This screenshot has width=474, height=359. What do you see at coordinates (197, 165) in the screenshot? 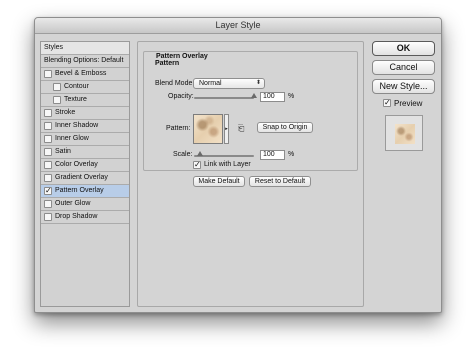
I see `link-with-layer-checkbox: ✓` at bounding box center [197, 165].